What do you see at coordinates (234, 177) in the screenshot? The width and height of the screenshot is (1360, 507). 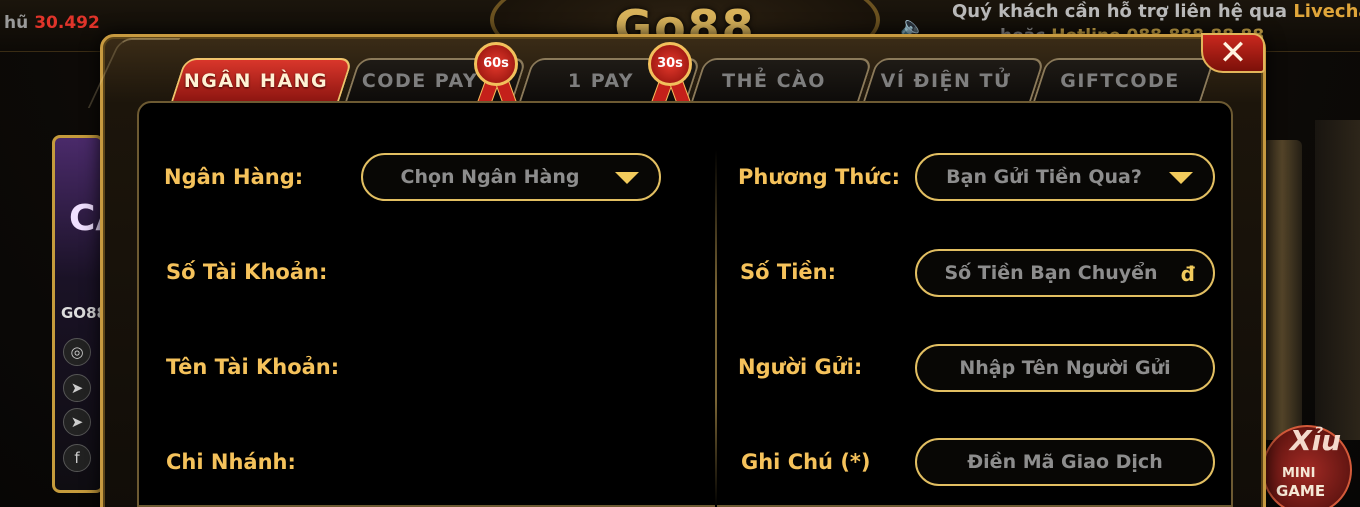 I see `bank-label: Ngân Hàng:` at bounding box center [234, 177].